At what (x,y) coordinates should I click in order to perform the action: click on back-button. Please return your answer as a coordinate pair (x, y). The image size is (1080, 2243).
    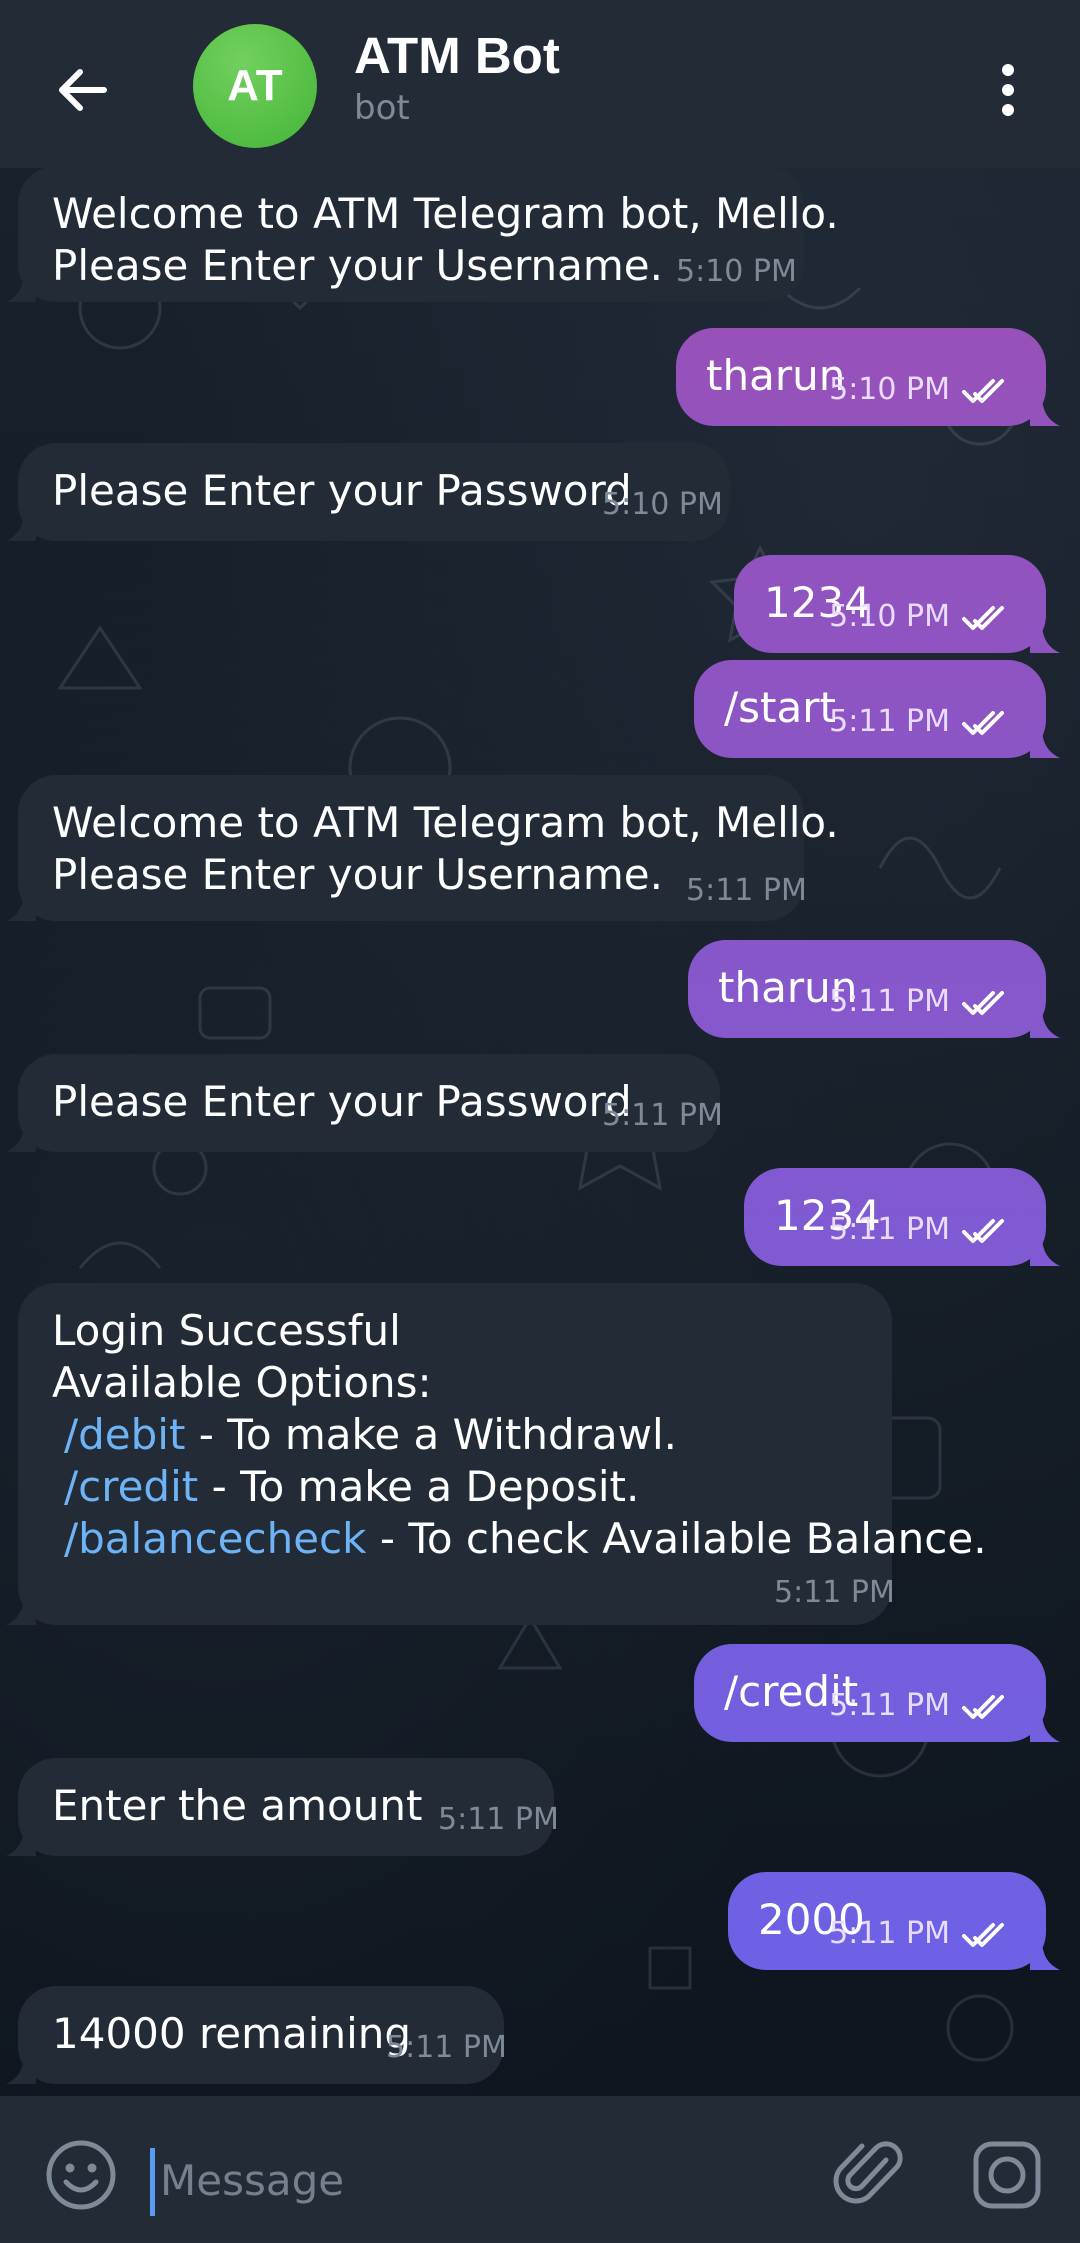
    Looking at the image, I should click on (82, 90).